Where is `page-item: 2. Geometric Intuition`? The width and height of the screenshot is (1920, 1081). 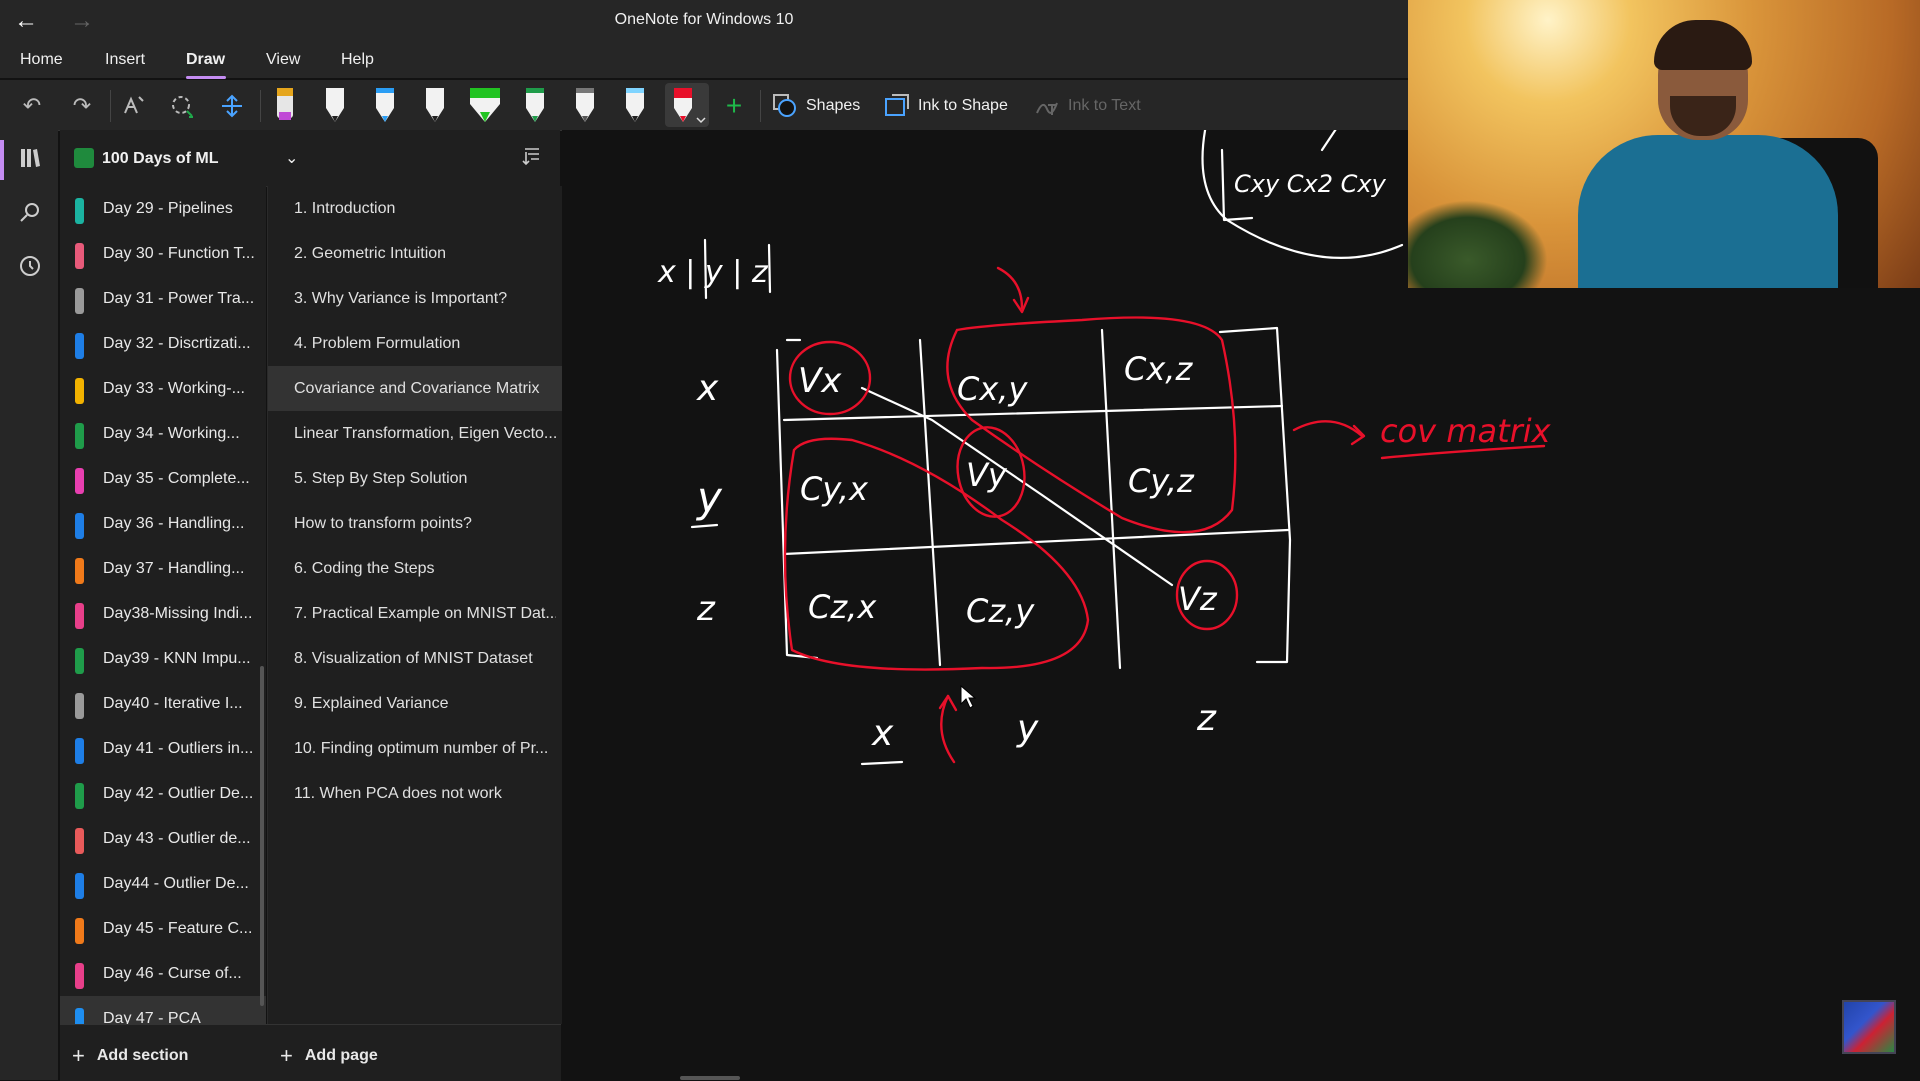
page-item: 2. Geometric Intuition is located at coordinates (415, 253).